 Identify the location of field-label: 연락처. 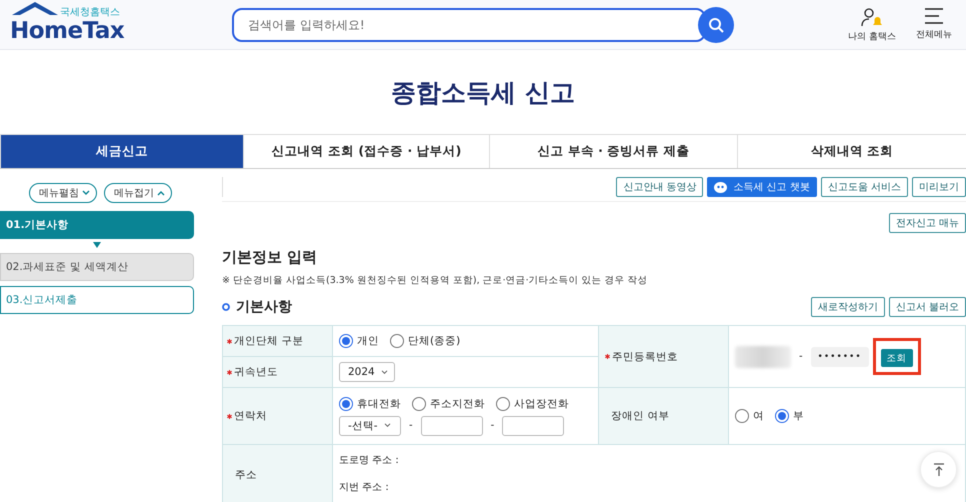
(250, 416).